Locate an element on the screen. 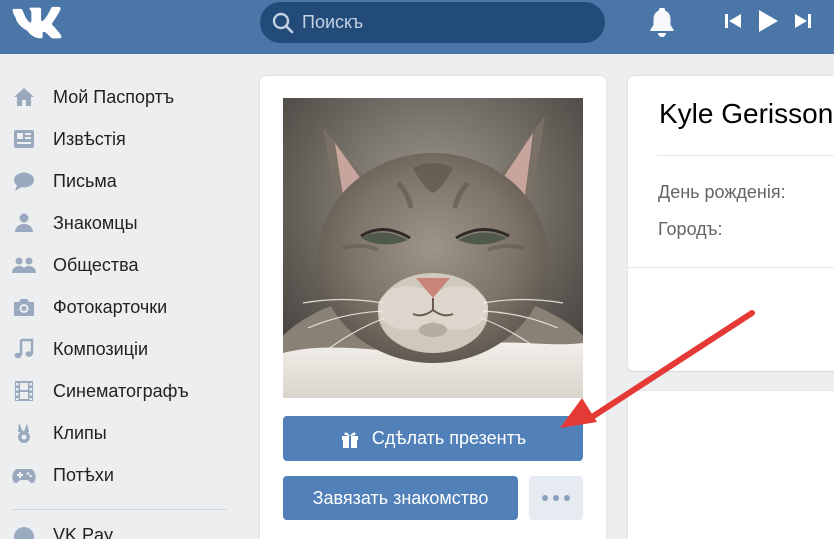 This screenshot has height=539, width=834. gamepad-icon is located at coordinates (24, 476).